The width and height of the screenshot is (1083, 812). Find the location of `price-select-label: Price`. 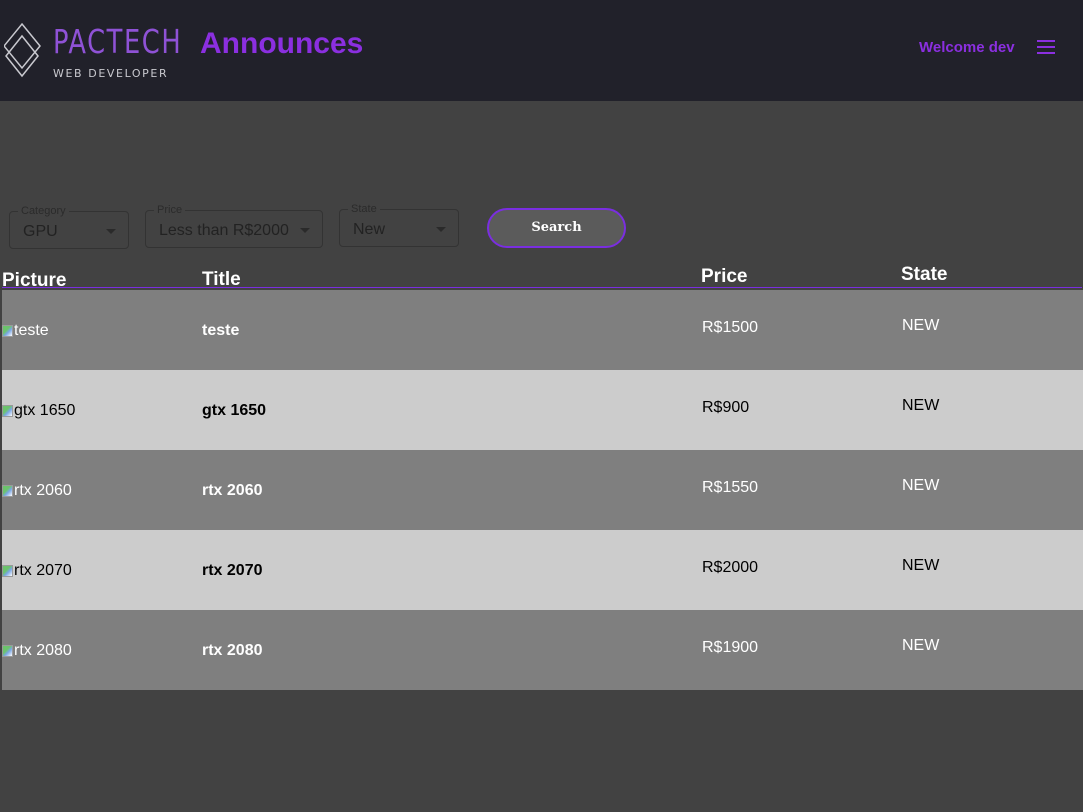

price-select-label: Price is located at coordinates (170, 210).